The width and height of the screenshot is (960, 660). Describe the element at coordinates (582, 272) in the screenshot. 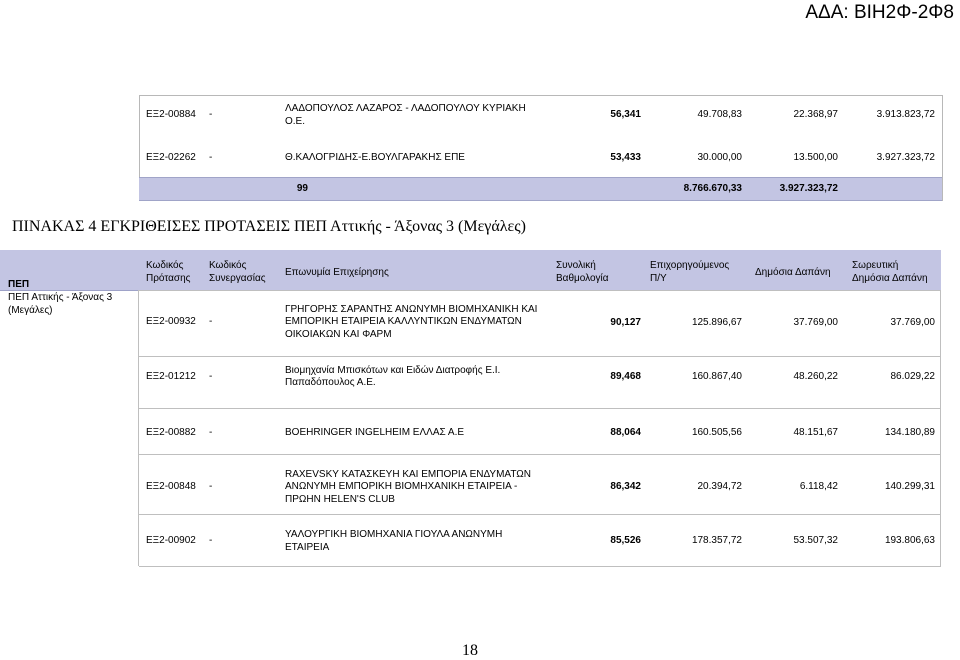

I see `header-score: Συνολική Βαθμολογία` at that location.